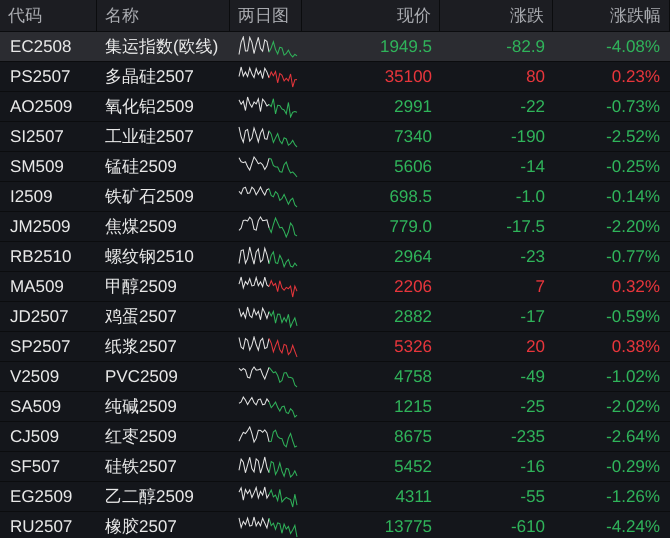 This screenshot has width=670, height=538. Describe the element at coordinates (141, 527) in the screenshot. I see `table-cell-text: 橡胶2507` at that location.